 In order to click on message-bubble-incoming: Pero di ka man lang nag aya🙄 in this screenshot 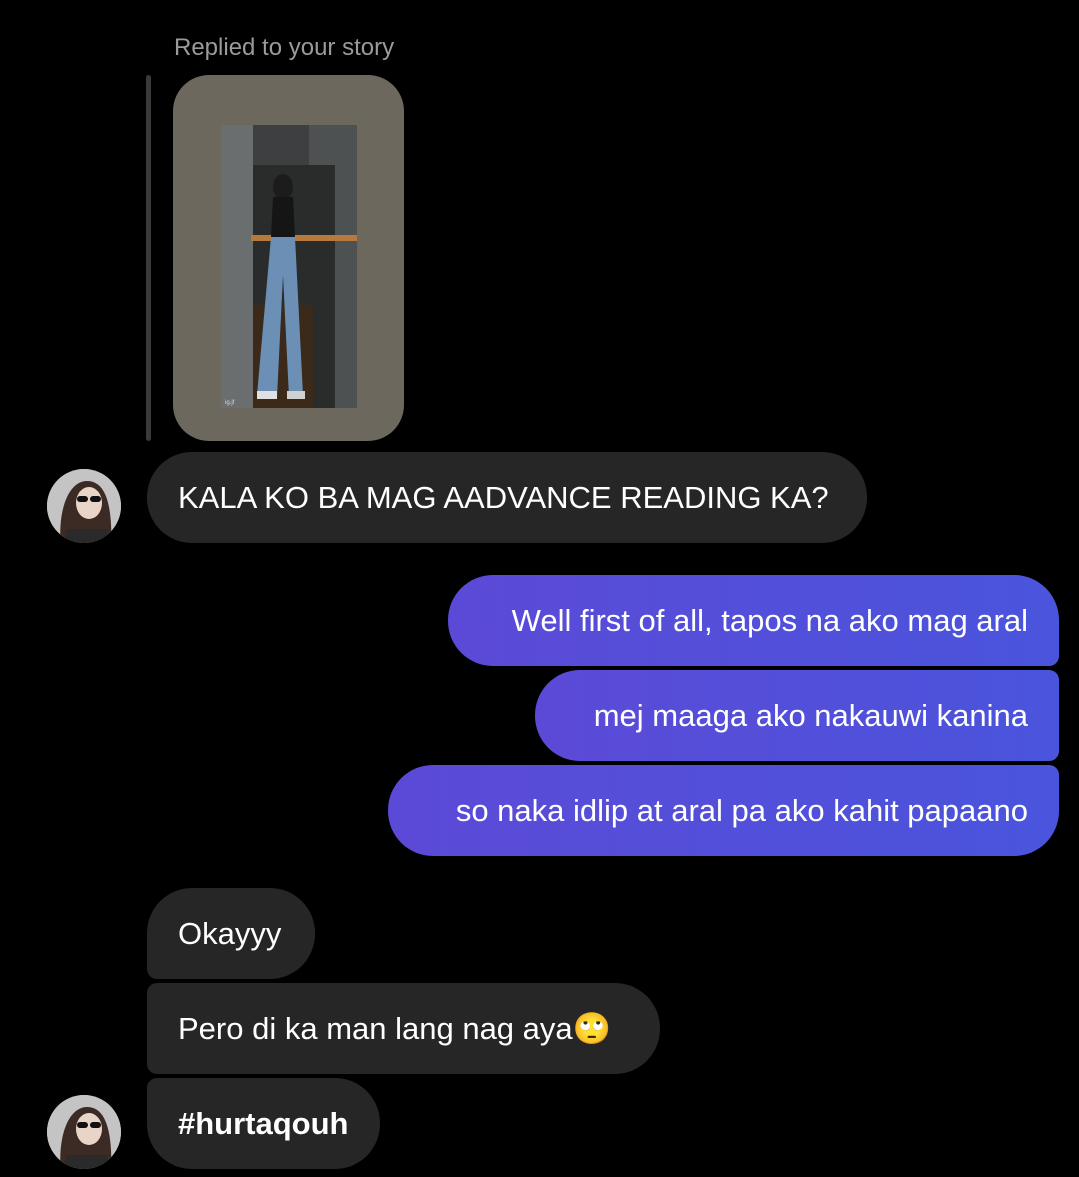, I will do `click(403, 1028)`.